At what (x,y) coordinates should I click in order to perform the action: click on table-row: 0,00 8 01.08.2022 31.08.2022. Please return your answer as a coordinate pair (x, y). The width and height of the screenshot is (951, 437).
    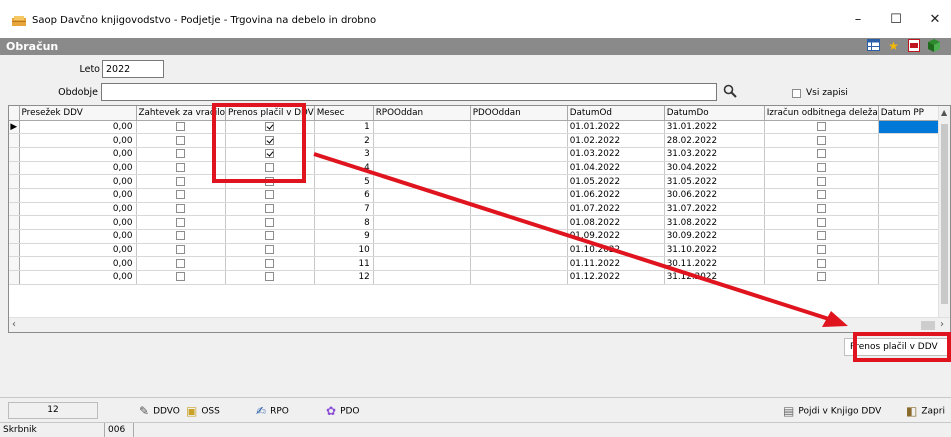
    Looking at the image, I should click on (477, 222).